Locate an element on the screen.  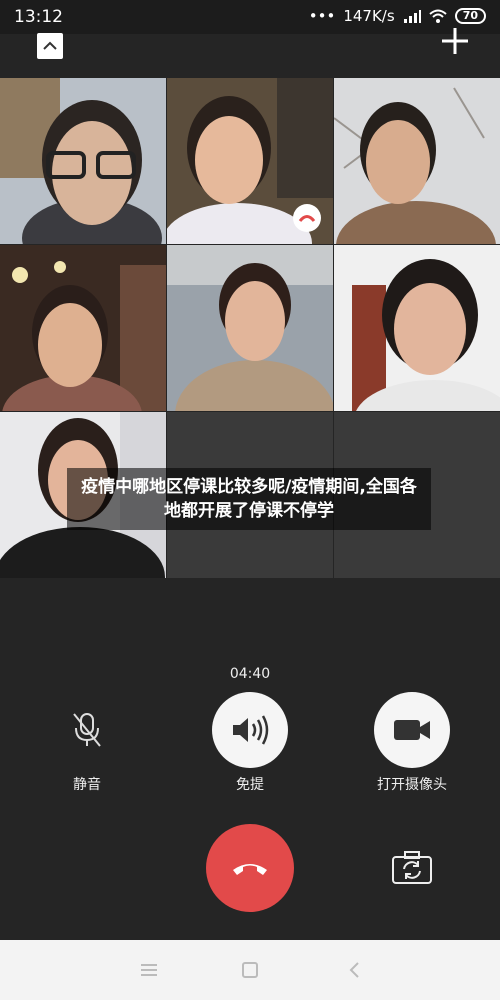
add-participant-button is located at coordinates (455, 41).